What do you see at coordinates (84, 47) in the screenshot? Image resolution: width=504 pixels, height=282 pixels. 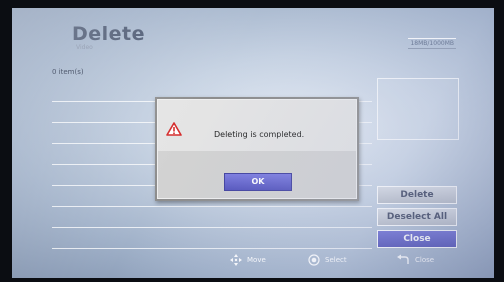 I see `page-subtitle: Video` at bounding box center [84, 47].